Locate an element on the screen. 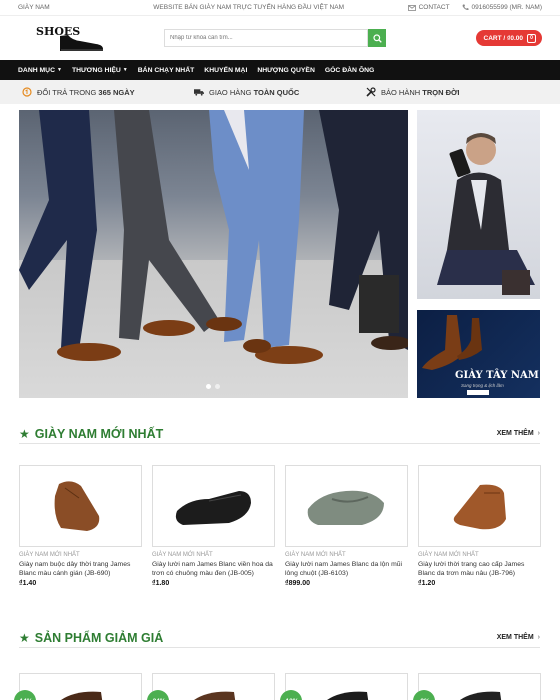 This screenshot has height=700, width=560. product-card: -9% is located at coordinates (477, 686).